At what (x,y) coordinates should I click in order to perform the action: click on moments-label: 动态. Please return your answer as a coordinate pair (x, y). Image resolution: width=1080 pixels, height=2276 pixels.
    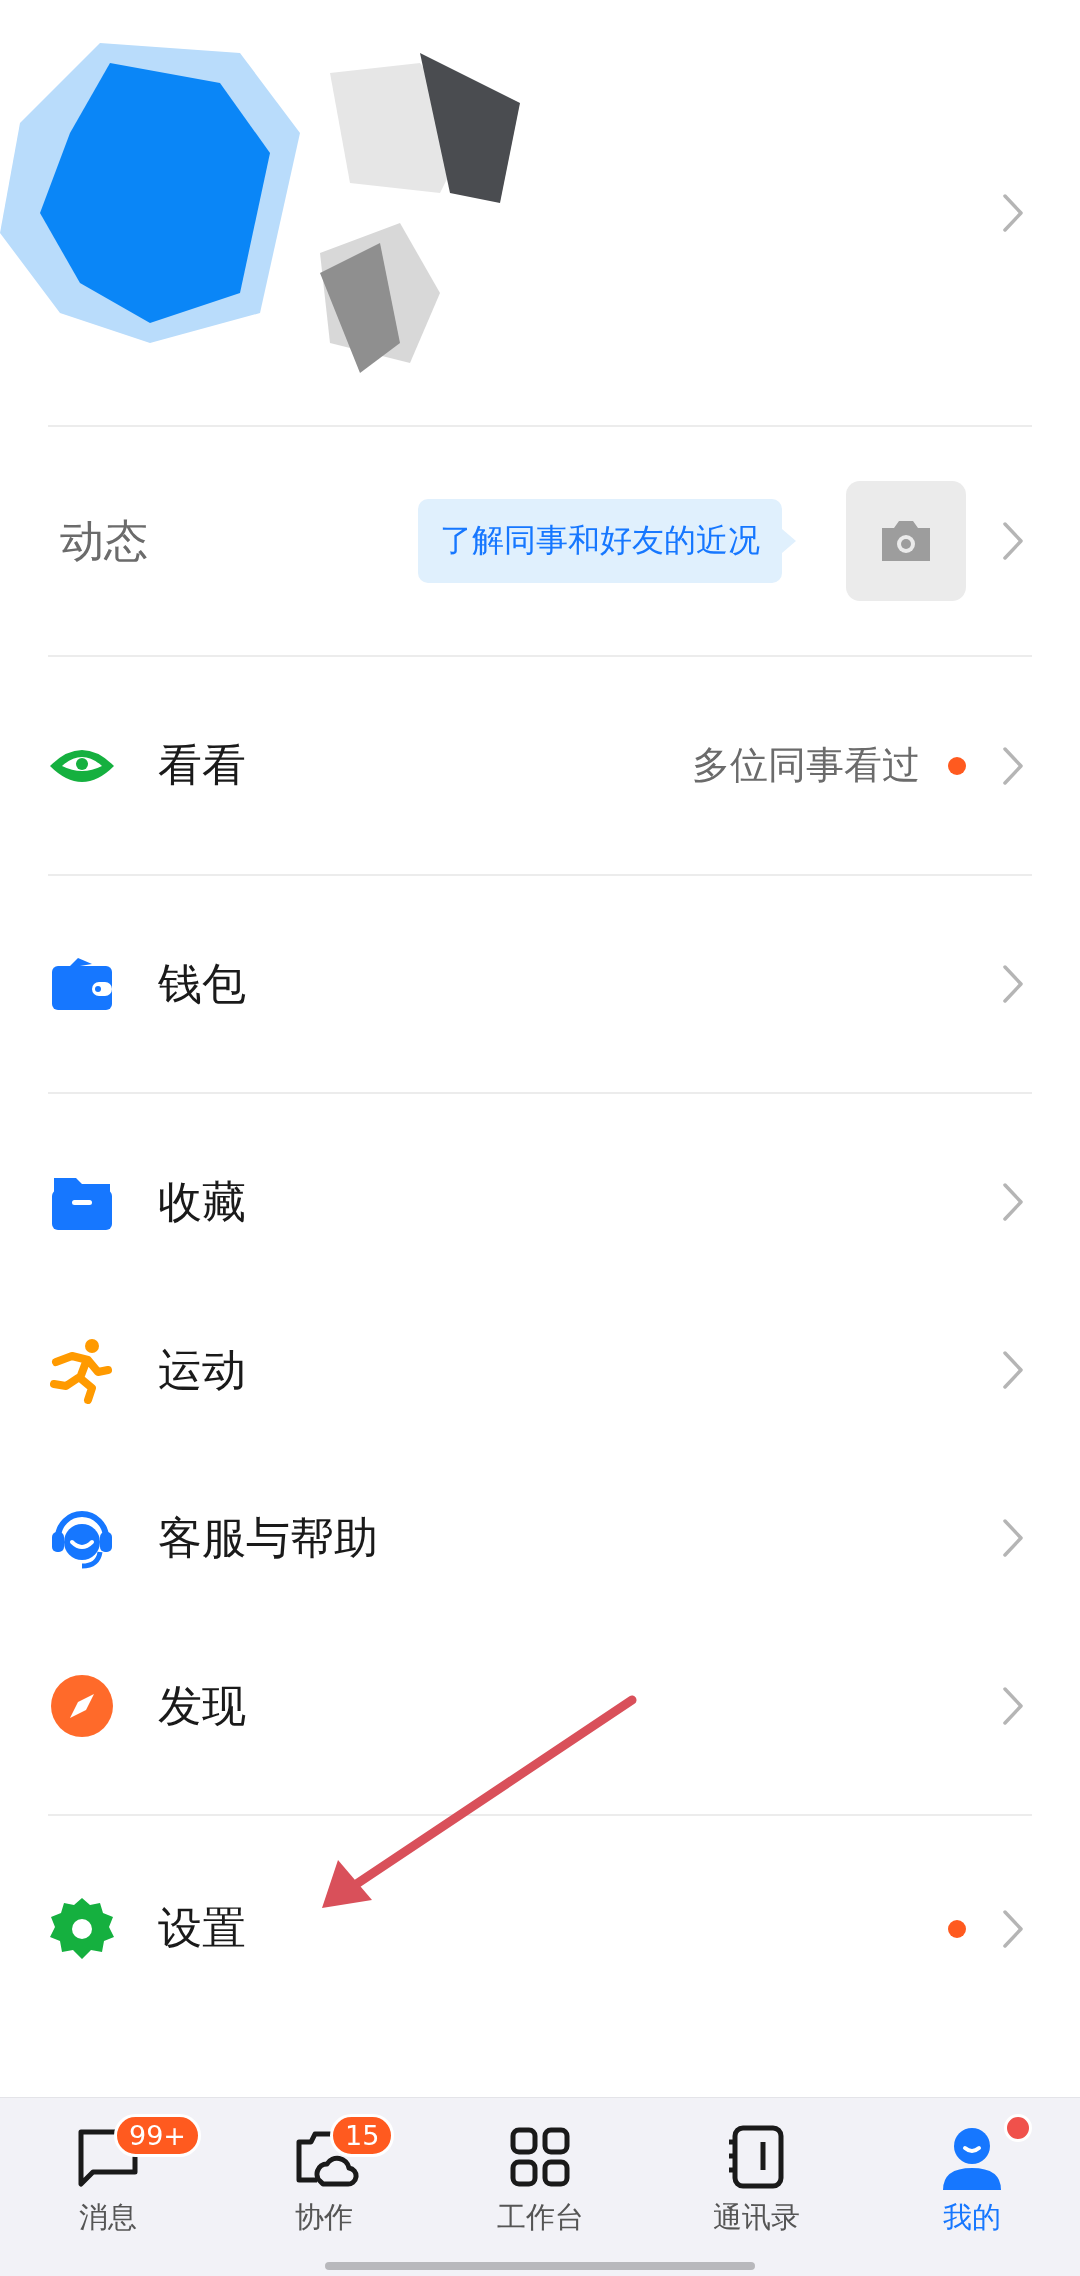
    Looking at the image, I should click on (104, 540).